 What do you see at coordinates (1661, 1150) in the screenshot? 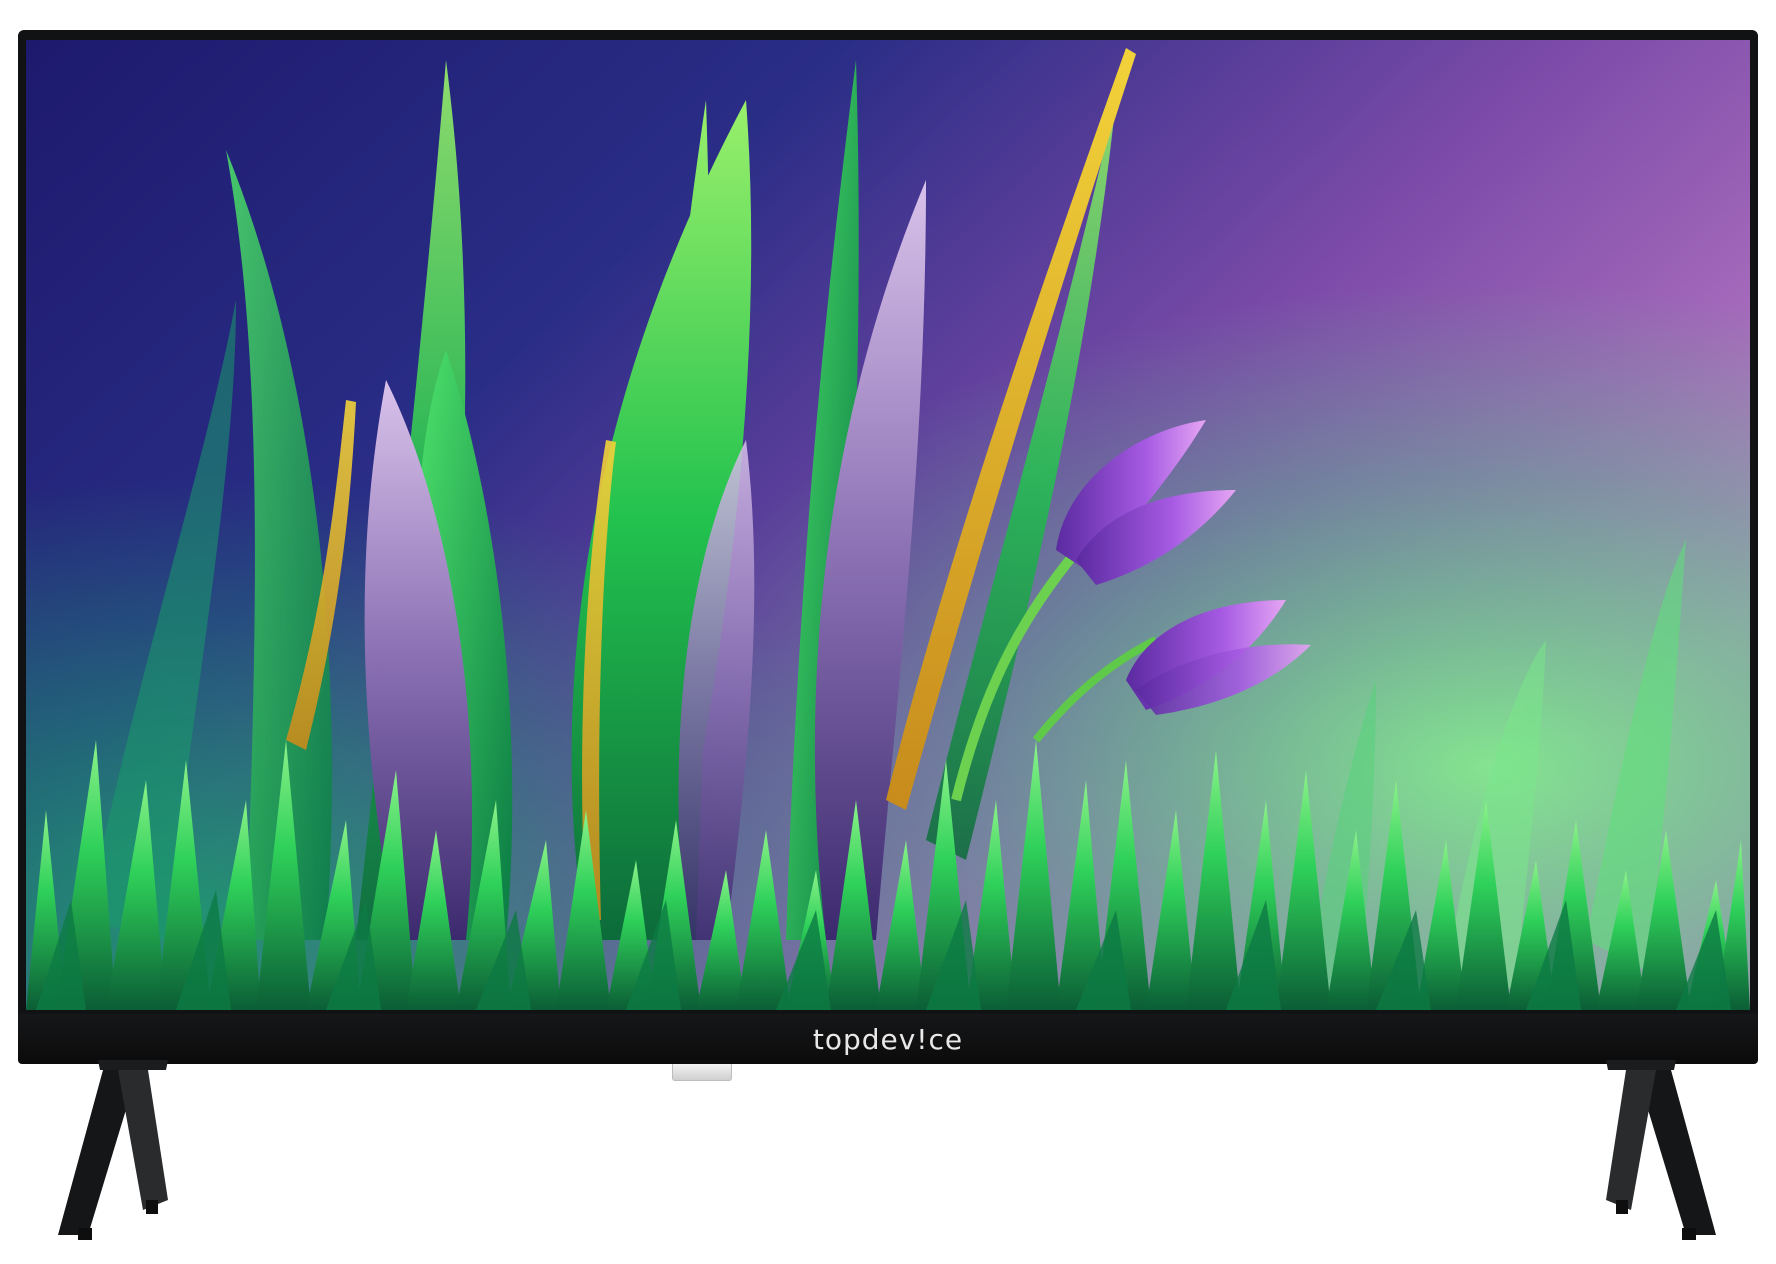
I see `stand-leg-right` at bounding box center [1661, 1150].